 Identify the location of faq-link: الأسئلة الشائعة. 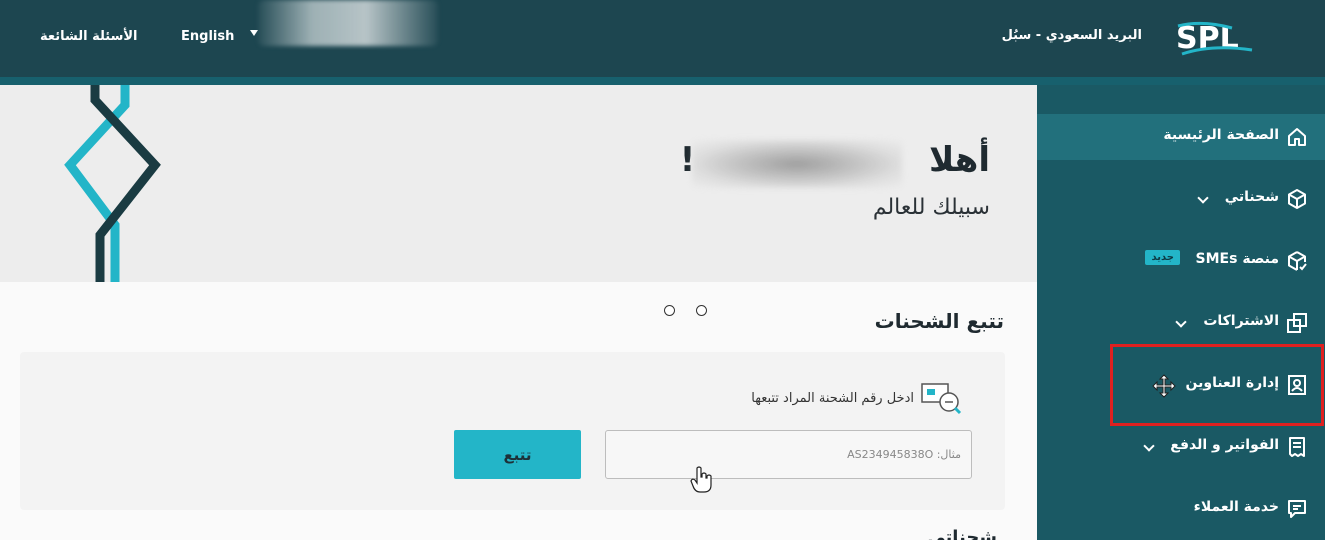
(89, 36).